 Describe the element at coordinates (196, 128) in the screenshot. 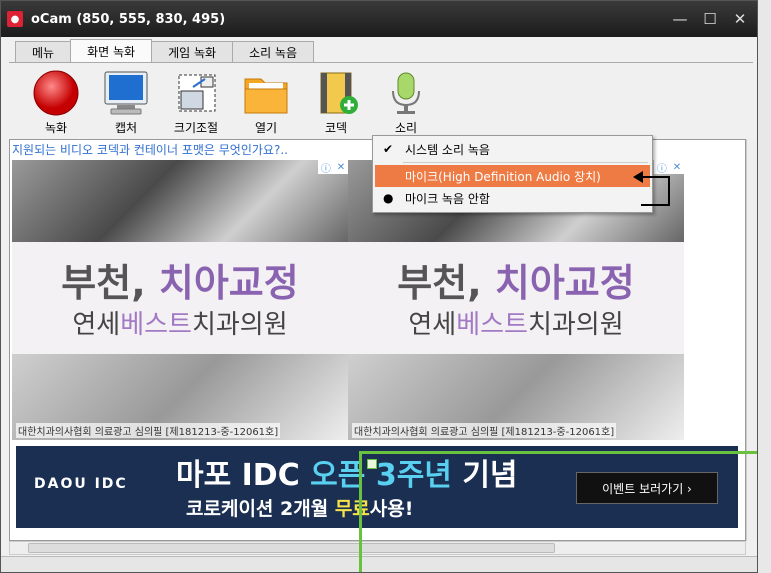

I see `resize-label: 크기조절` at that location.